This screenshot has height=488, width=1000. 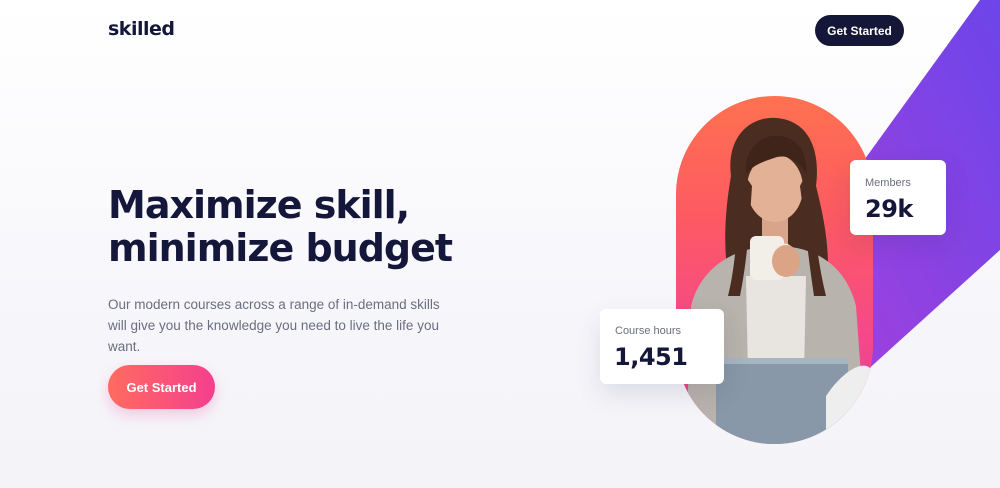 What do you see at coordinates (648, 331) in the screenshot?
I see `course-hours-label: Course hours` at bounding box center [648, 331].